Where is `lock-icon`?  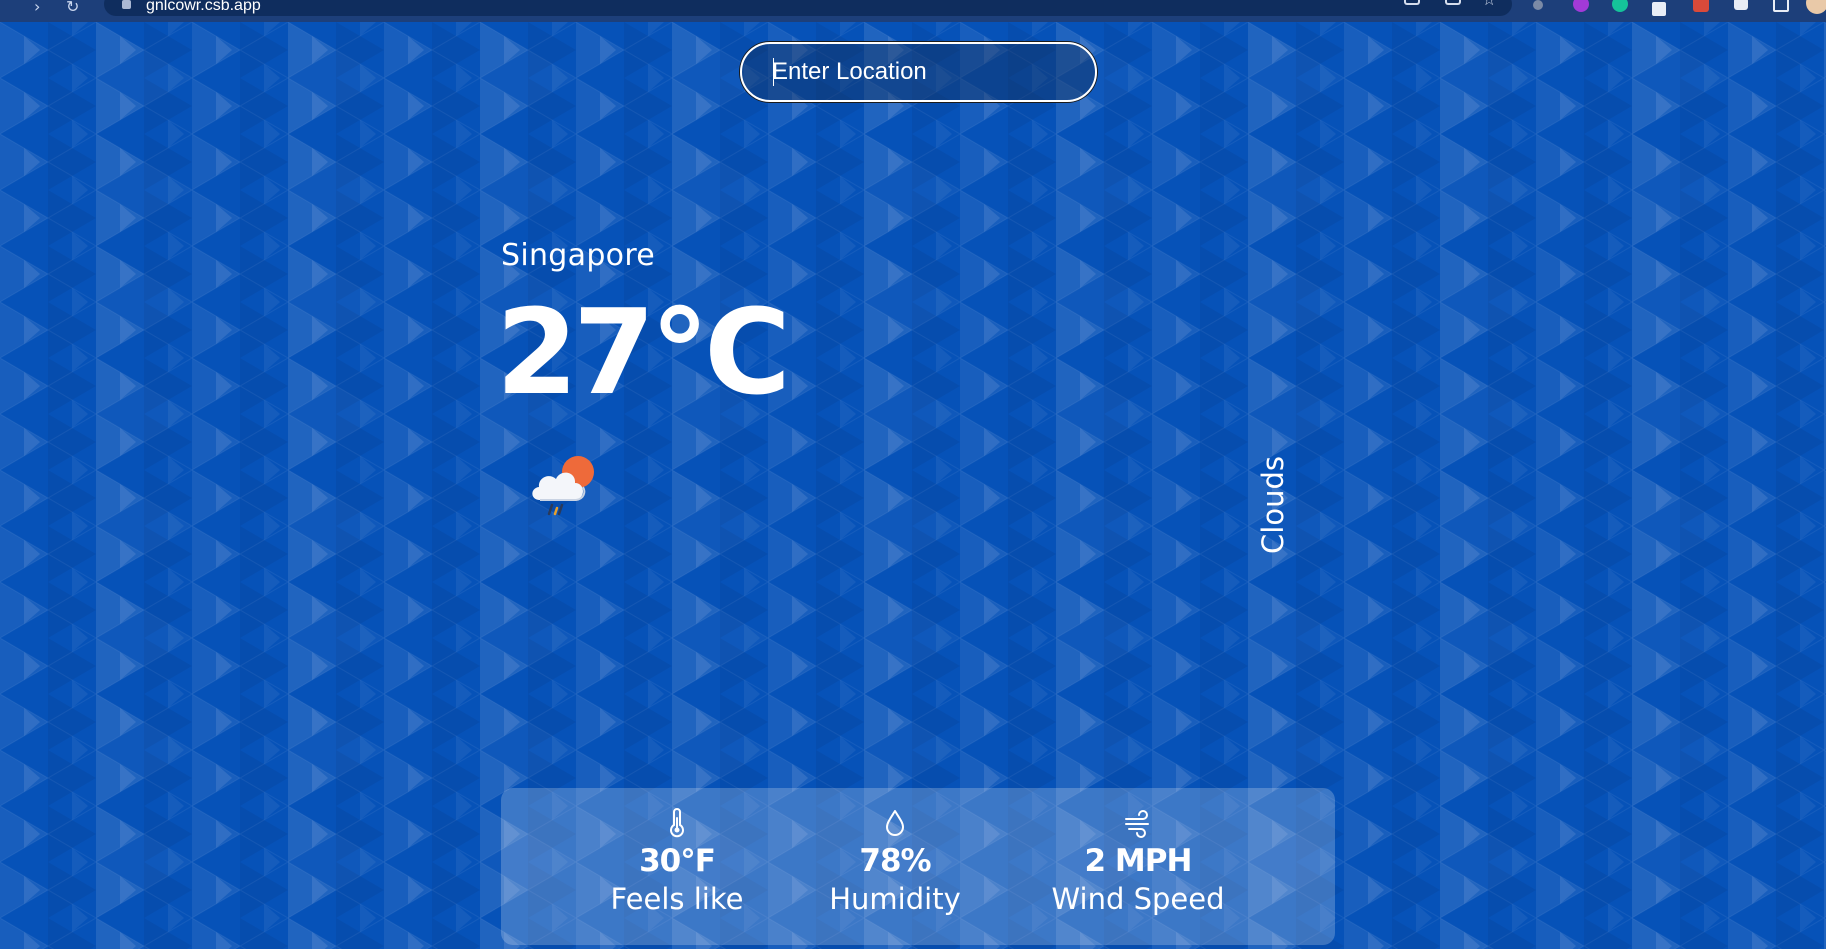
lock-icon is located at coordinates (126, 4).